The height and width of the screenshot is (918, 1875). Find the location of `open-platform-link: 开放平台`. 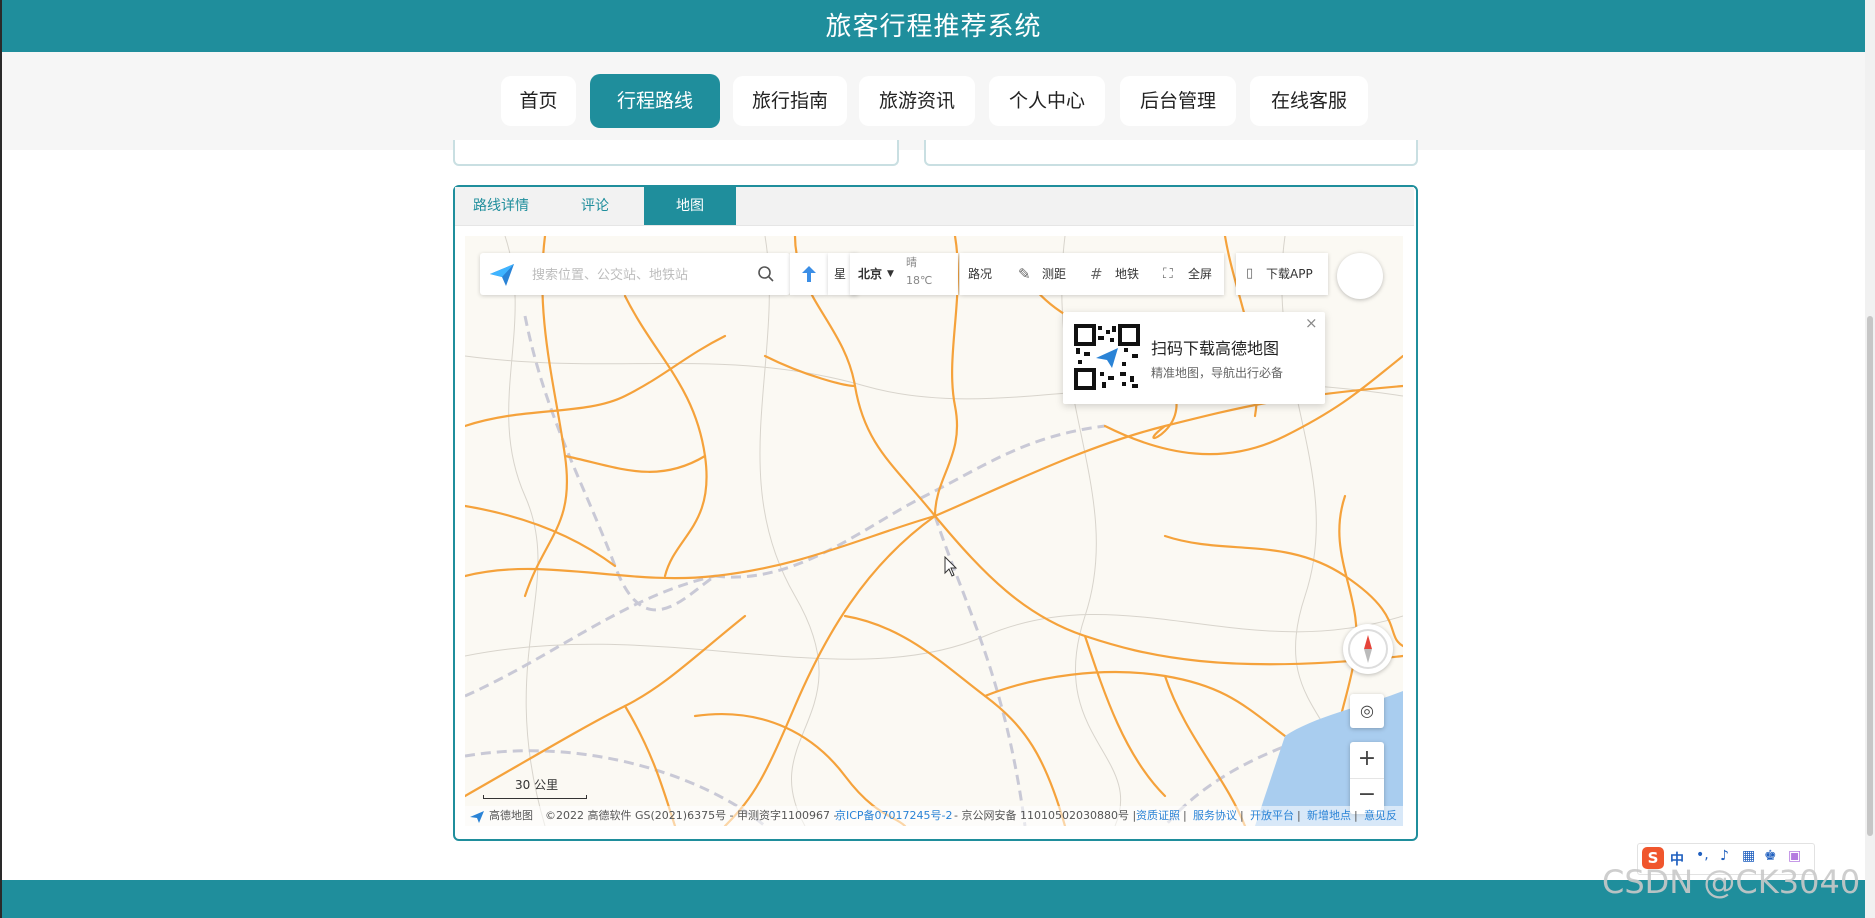

open-platform-link: 开放平台 is located at coordinates (1272, 816).